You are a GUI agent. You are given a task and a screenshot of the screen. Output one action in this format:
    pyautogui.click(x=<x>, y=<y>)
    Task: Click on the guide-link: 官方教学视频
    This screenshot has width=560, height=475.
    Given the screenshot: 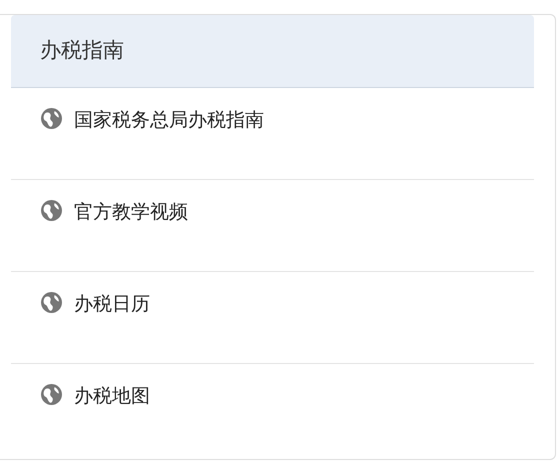 What is the action you would take?
    pyautogui.click(x=131, y=212)
    